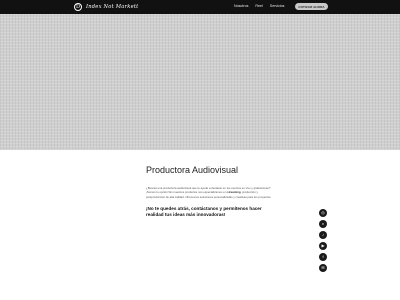 Image resolution: width=400 pixels, height=300 pixels. I want to click on vimeo-icon: v, so click(323, 224).